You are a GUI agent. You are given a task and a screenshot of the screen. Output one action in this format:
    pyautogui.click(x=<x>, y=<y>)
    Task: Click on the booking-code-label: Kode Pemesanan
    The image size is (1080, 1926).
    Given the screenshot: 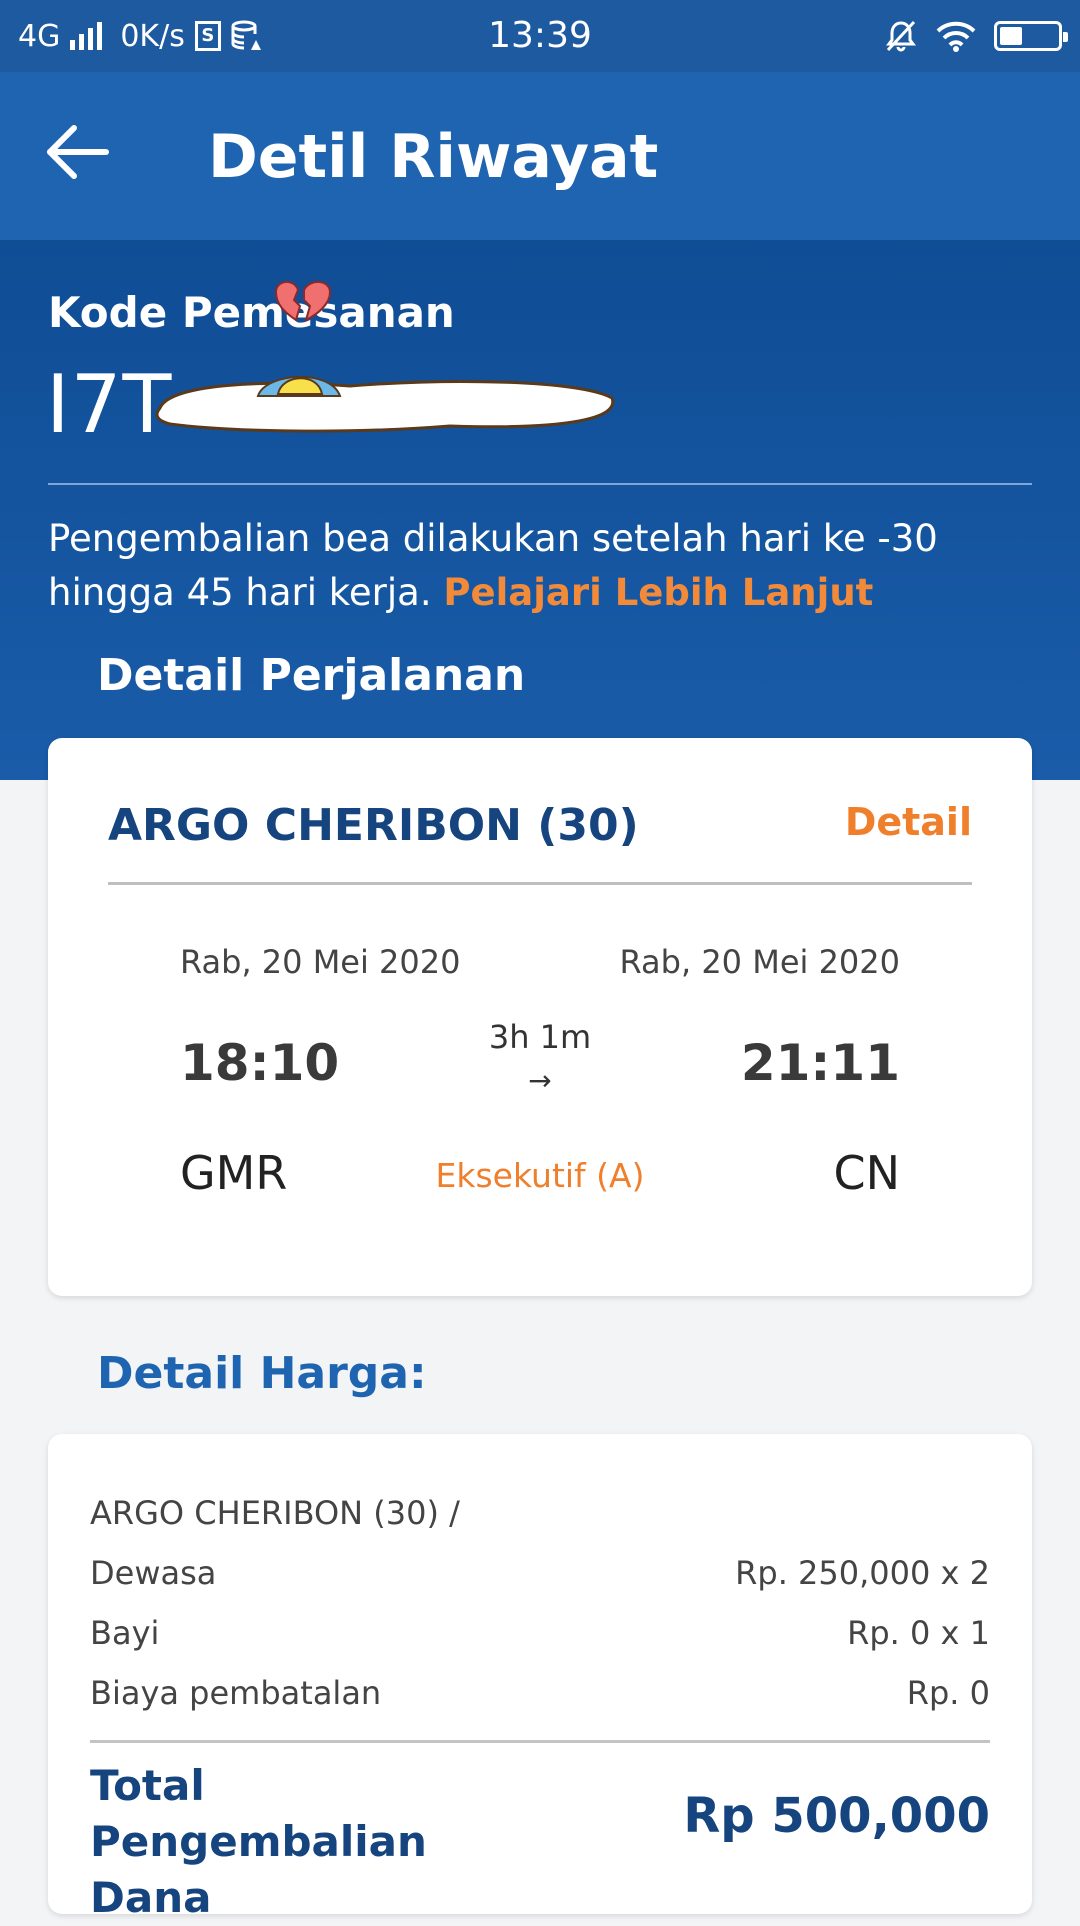 What is the action you would take?
    pyautogui.click(x=251, y=312)
    